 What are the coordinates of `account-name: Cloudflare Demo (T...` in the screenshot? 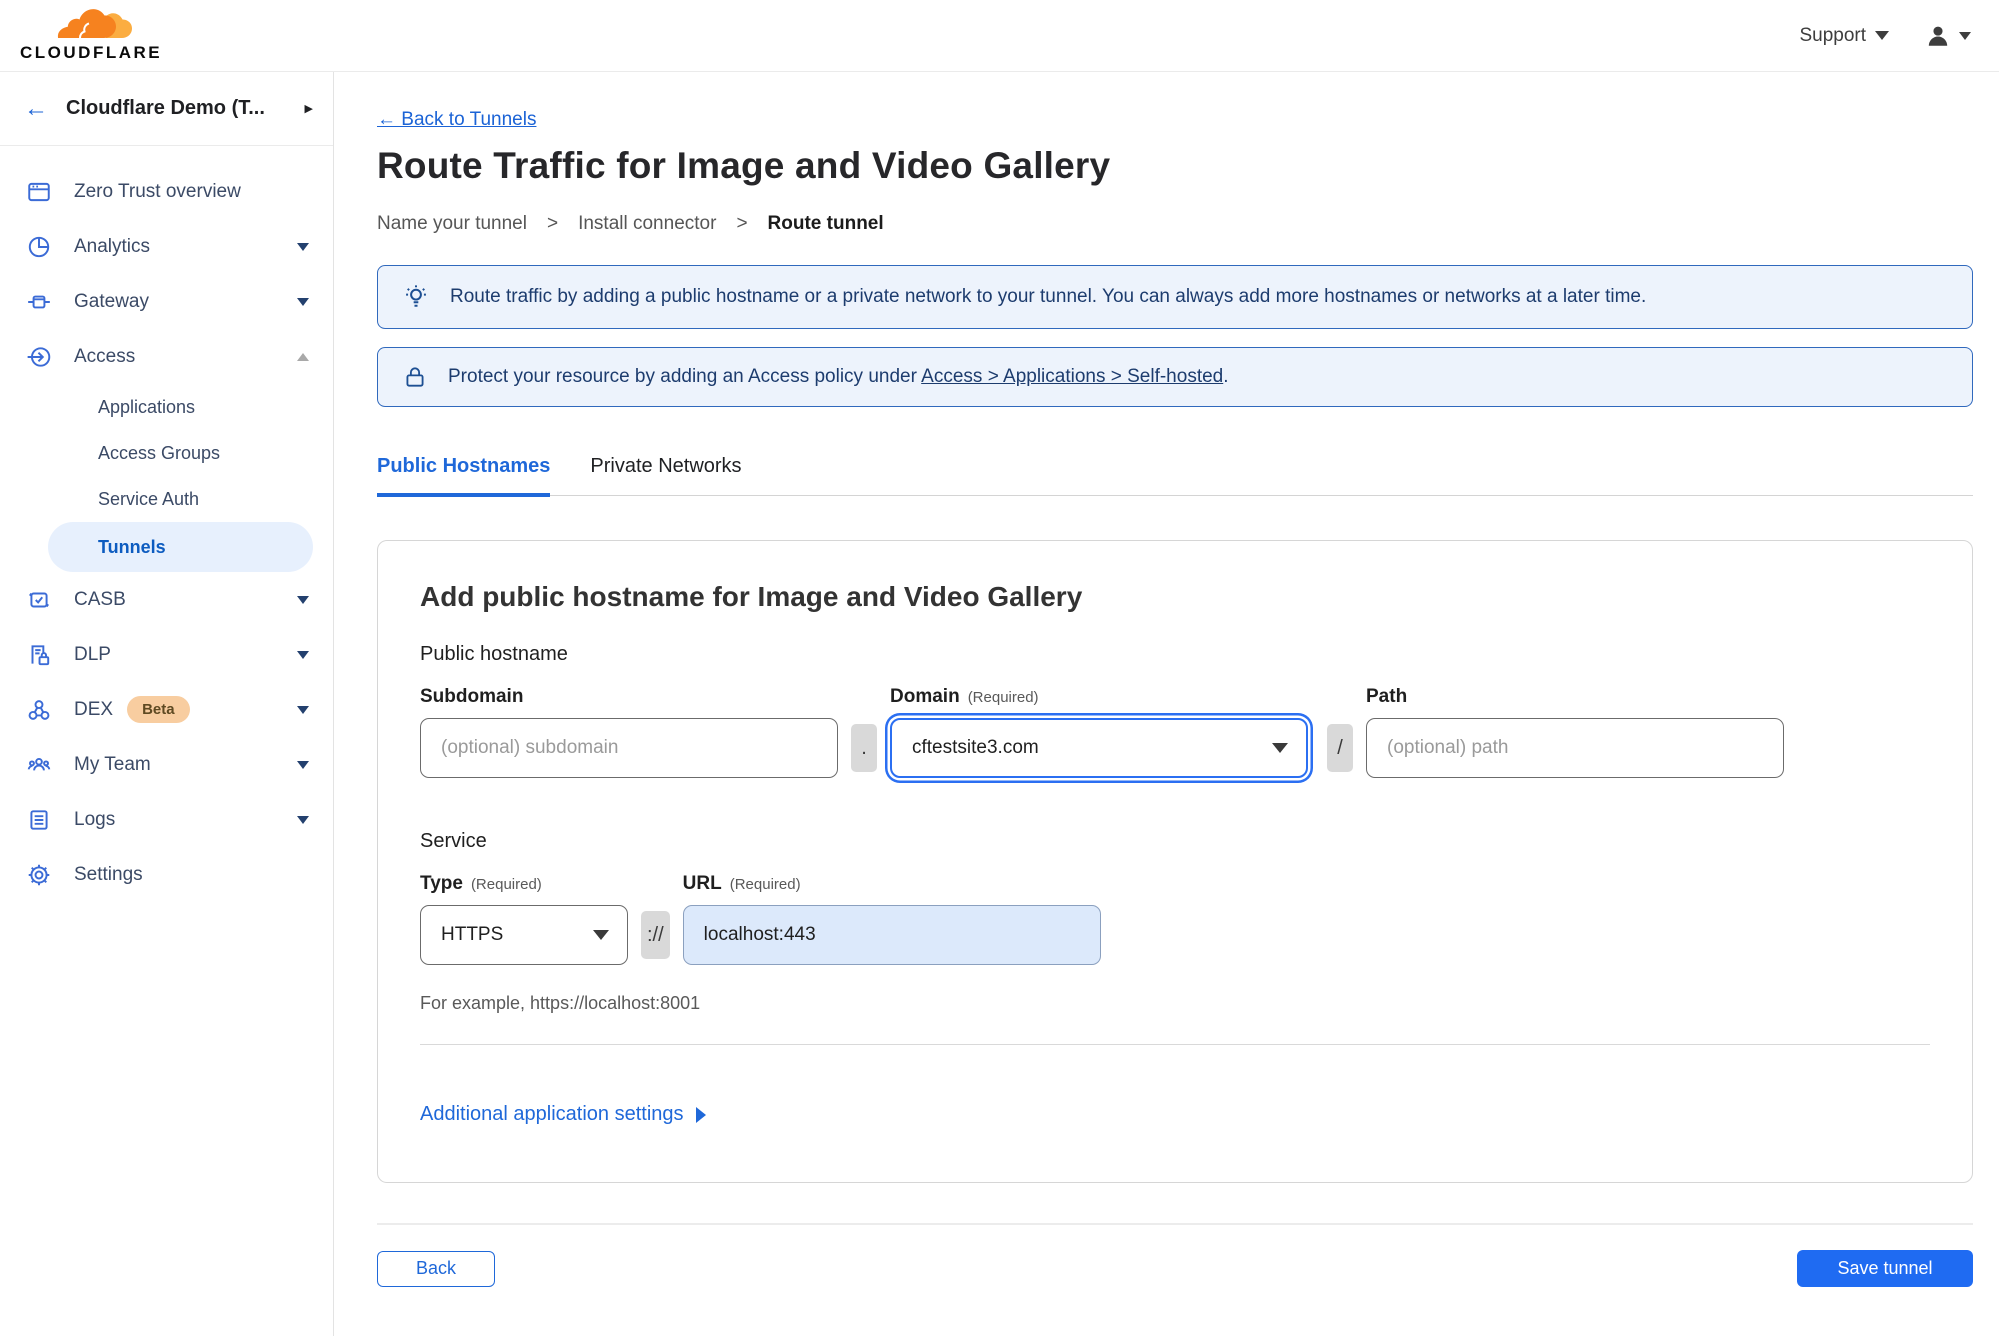 It's located at (165, 108).